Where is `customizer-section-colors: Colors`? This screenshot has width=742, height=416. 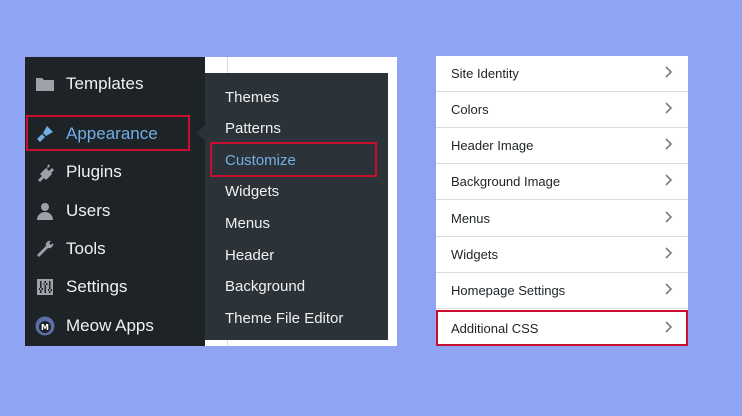
customizer-section-colors: Colors is located at coordinates (562, 110).